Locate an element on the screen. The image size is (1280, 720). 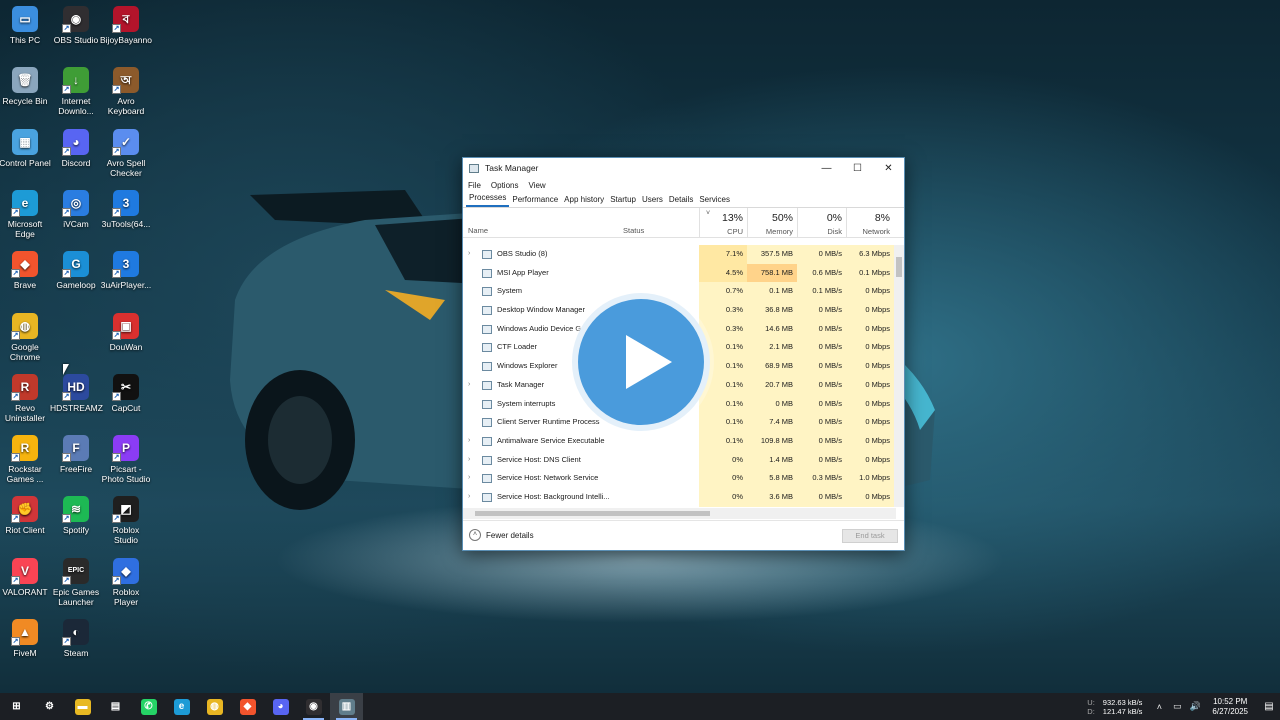
desktop-icon: ◎ ↗ iVCam is located at coordinates (76, 209).